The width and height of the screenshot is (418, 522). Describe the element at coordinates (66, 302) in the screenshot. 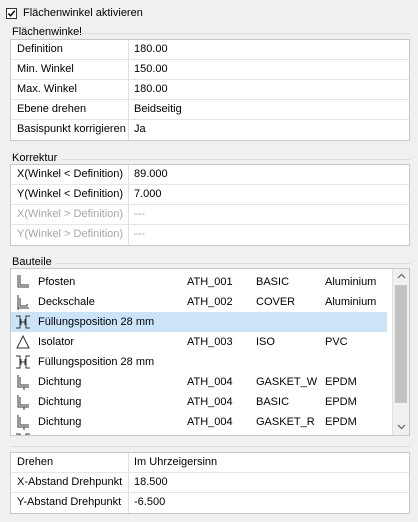

I see `item-name: Deckschale` at that location.